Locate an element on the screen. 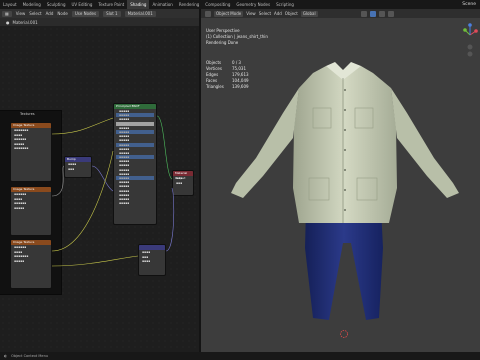 This screenshot has width=480, height=360. workspace-tab: Geometry Nodes is located at coordinates (253, 4).